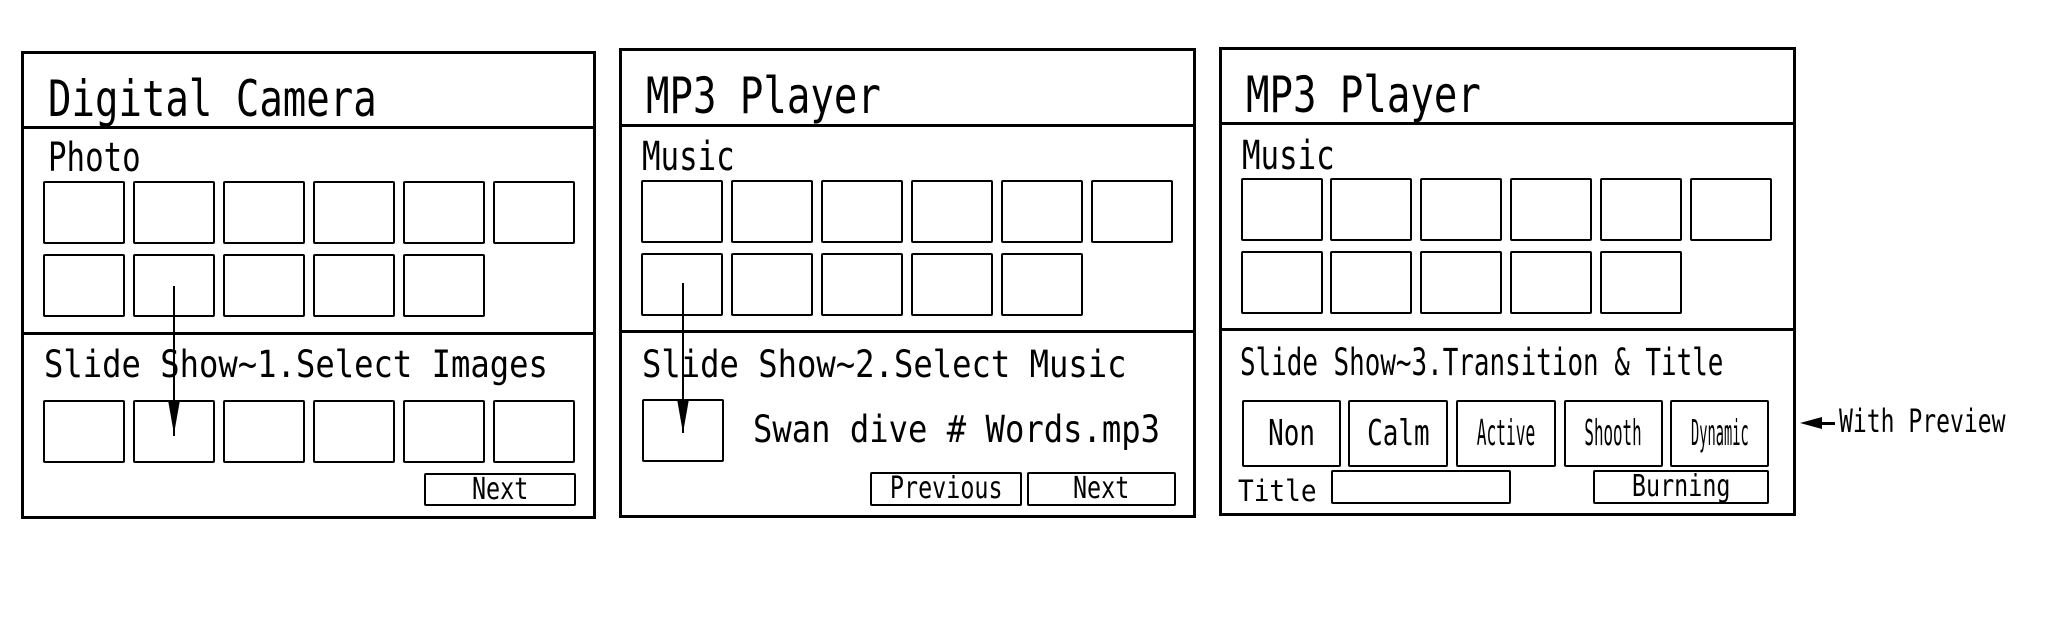  Describe the element at coordinates (884, 364) in the screenshot. I see `step-label: Slide Show~2.Select Music` at that location.